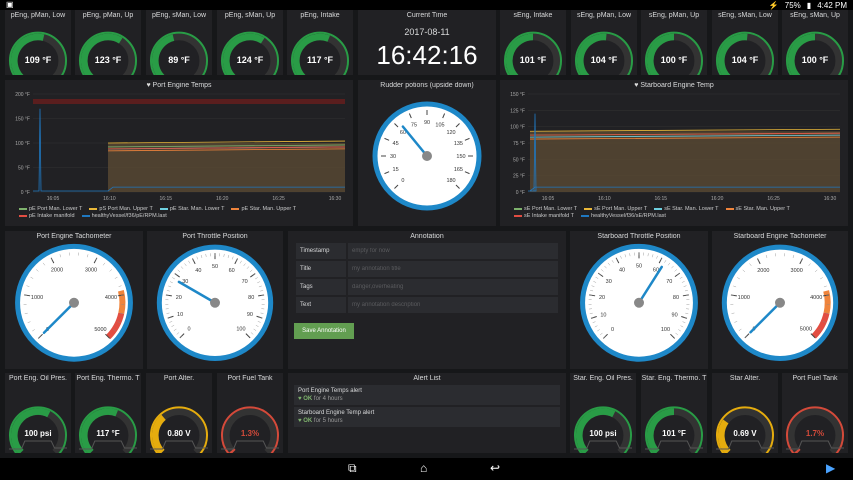  What do you see at coordinates (53, 199) in the screenshot?
I see `x-tick-label: 16:05` at bounding box center [53, 199].